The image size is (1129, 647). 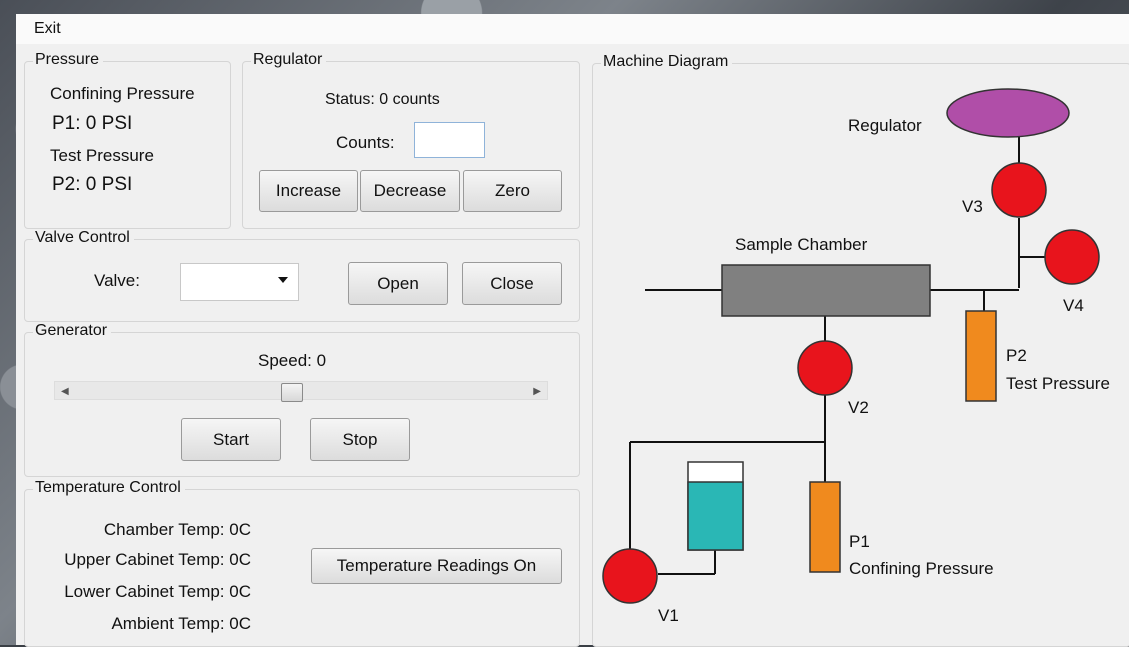 What do you see at coordinates (826, 290) in the screenshot?
I see `sample-chamber-shape` at bounding box center [826, 290].